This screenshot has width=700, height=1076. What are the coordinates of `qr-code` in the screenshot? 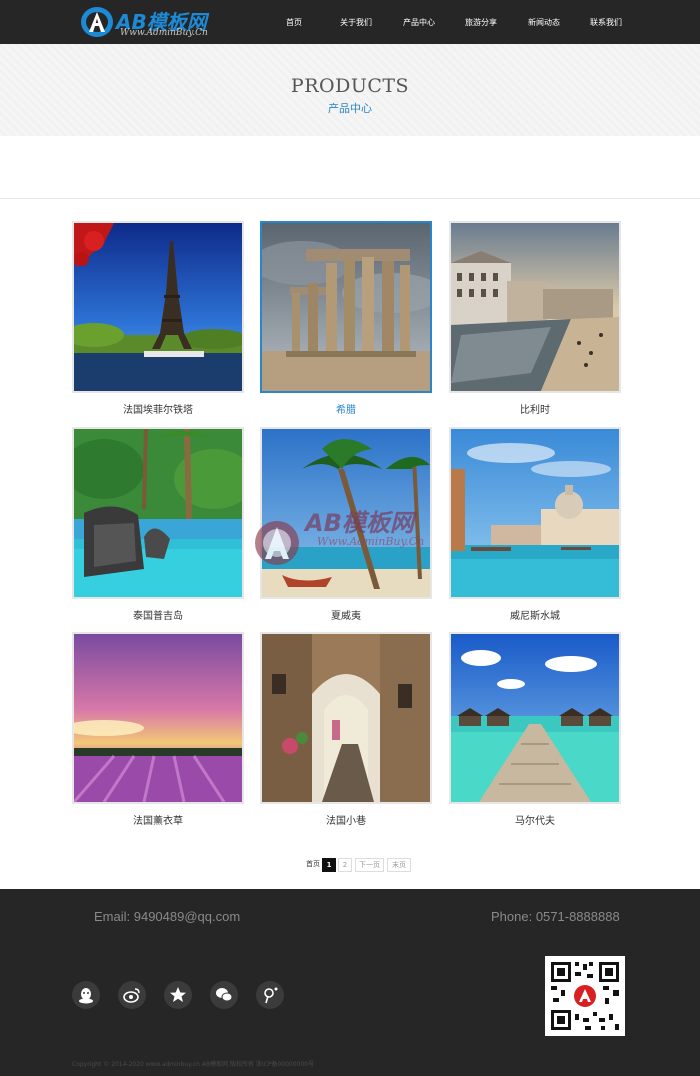 It's located at (585, 996).